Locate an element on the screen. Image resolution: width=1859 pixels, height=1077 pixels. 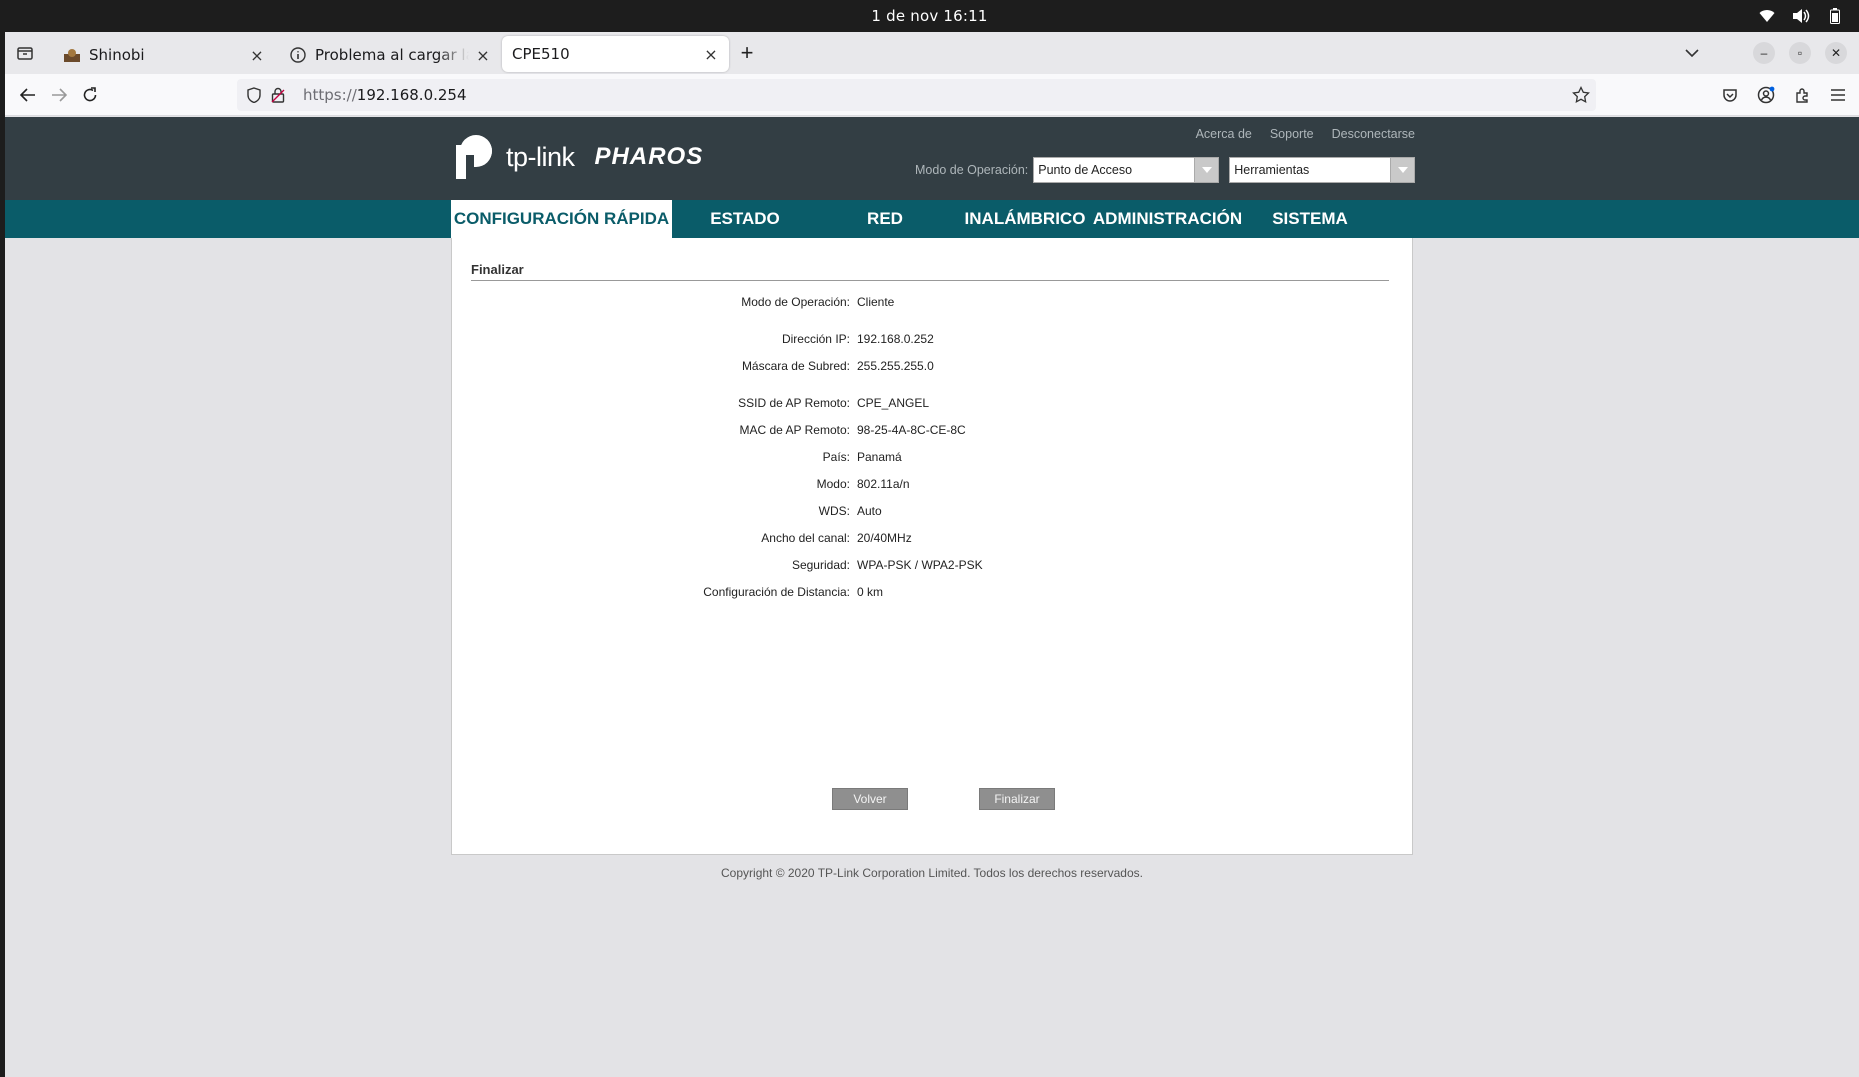
volume-icon is located at coordinates (1801, 16).